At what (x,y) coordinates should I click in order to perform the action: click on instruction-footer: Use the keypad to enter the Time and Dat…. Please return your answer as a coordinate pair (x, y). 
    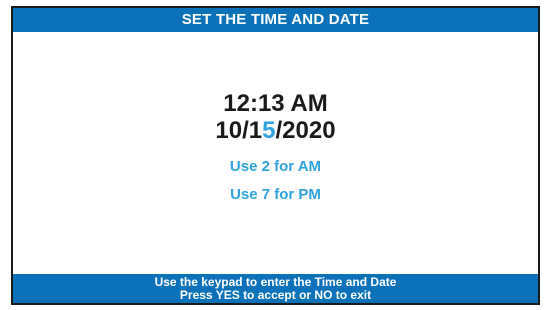
    Looking at the image, I should click on (275, 288).